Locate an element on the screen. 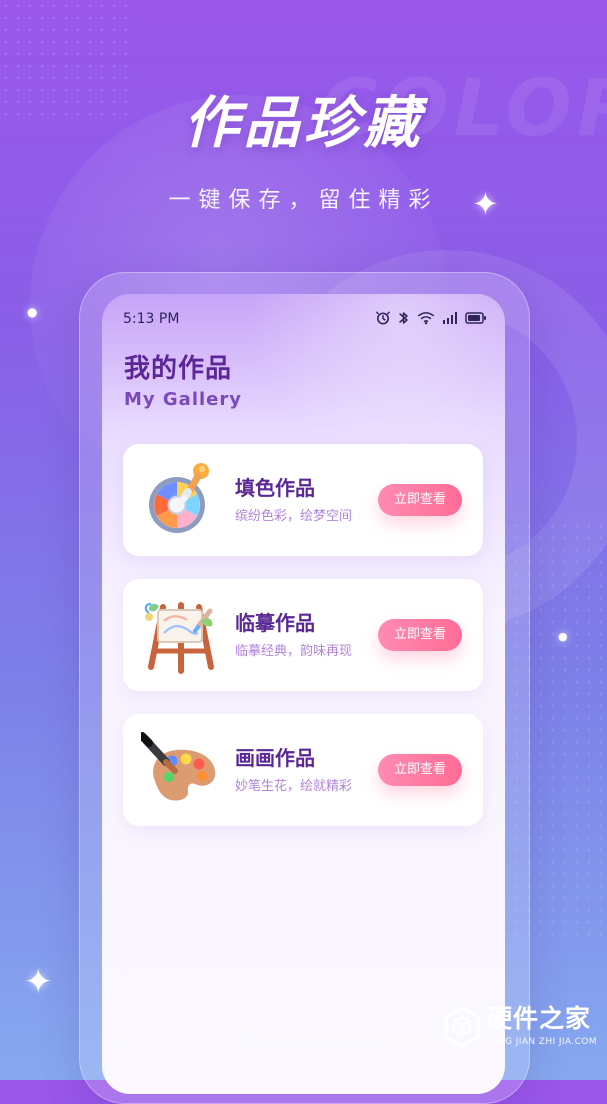 This screenshot has height=1104, width=607. watermark-title: 硬件之家 is located at coordinates (539, 1018).